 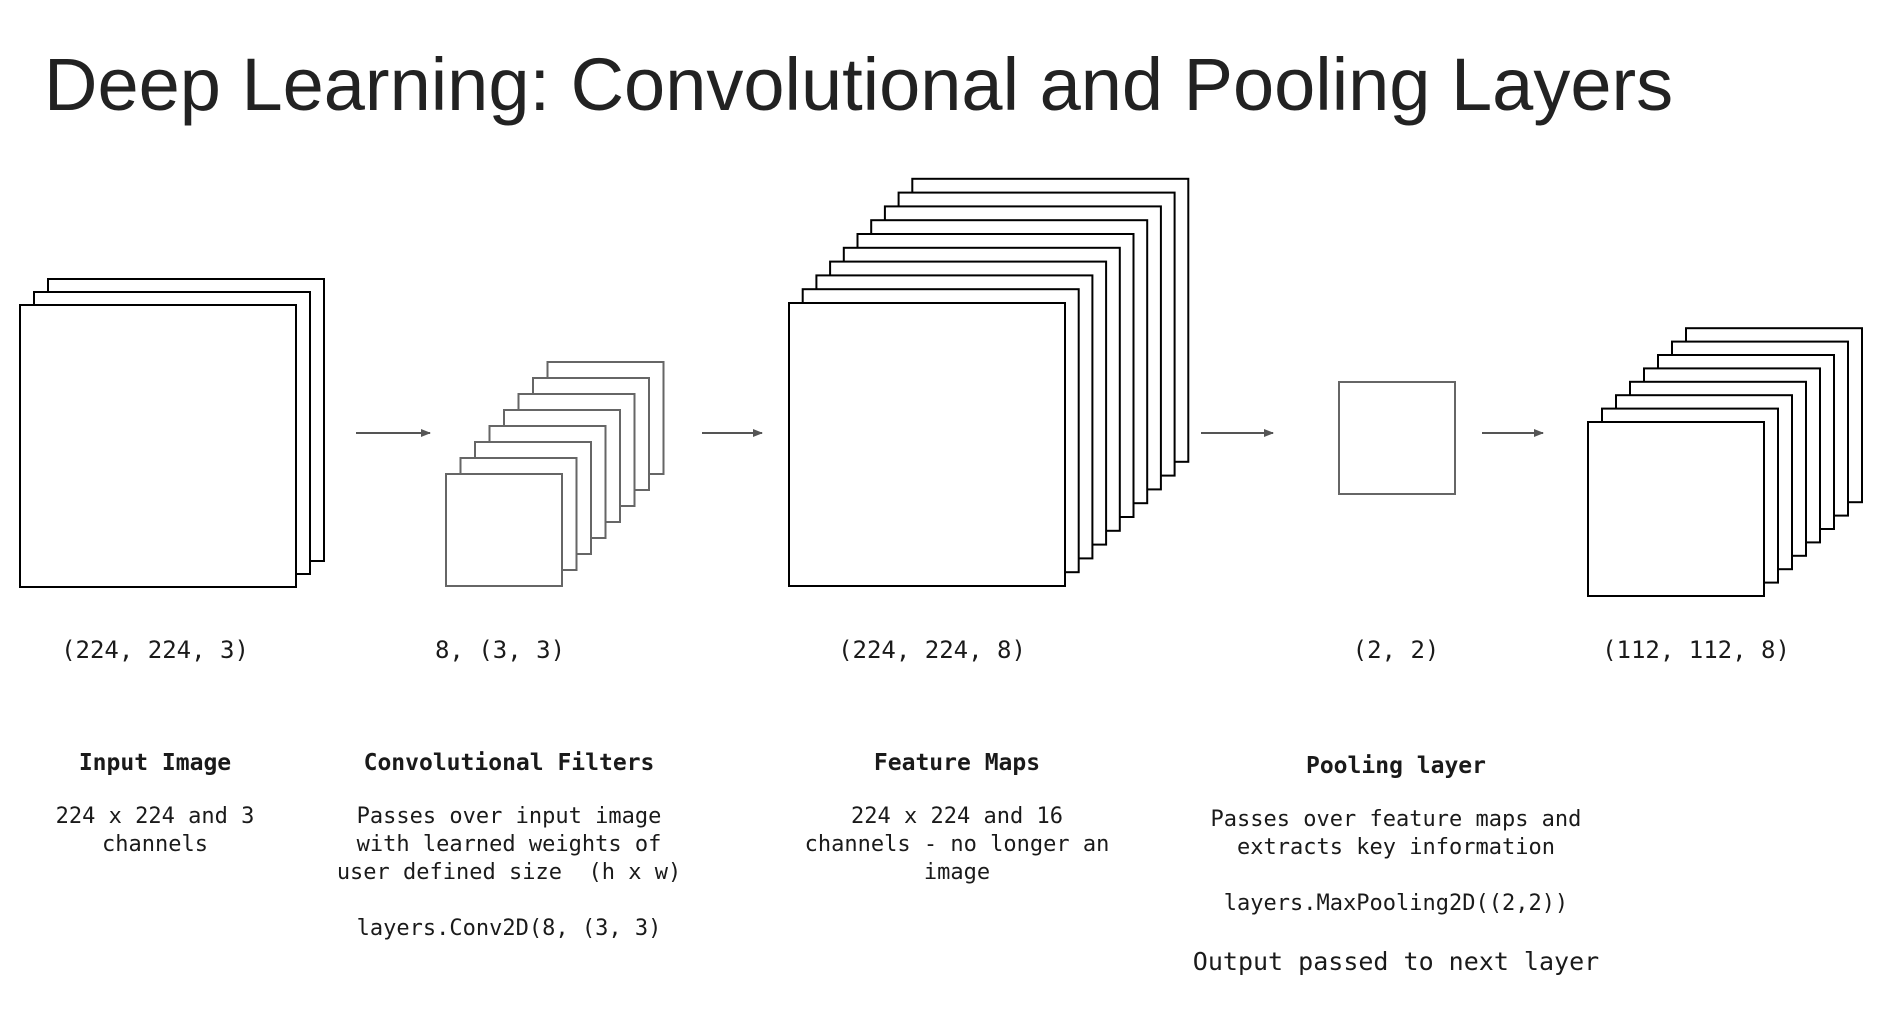 I want to click on pooled-map-layer, so click(x=1676, y=509).